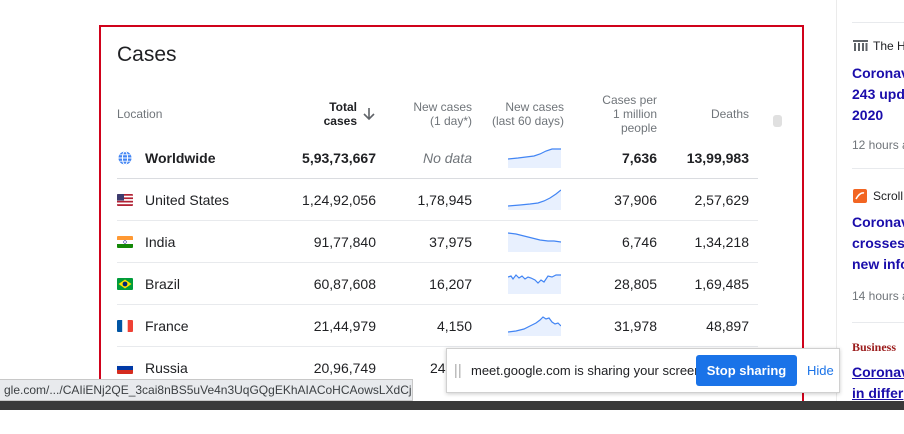 The image size is (904, 434). Describe the element at coordinates (450, 284) in the screenshot. I see `new-brazil: 16,207` at that location.